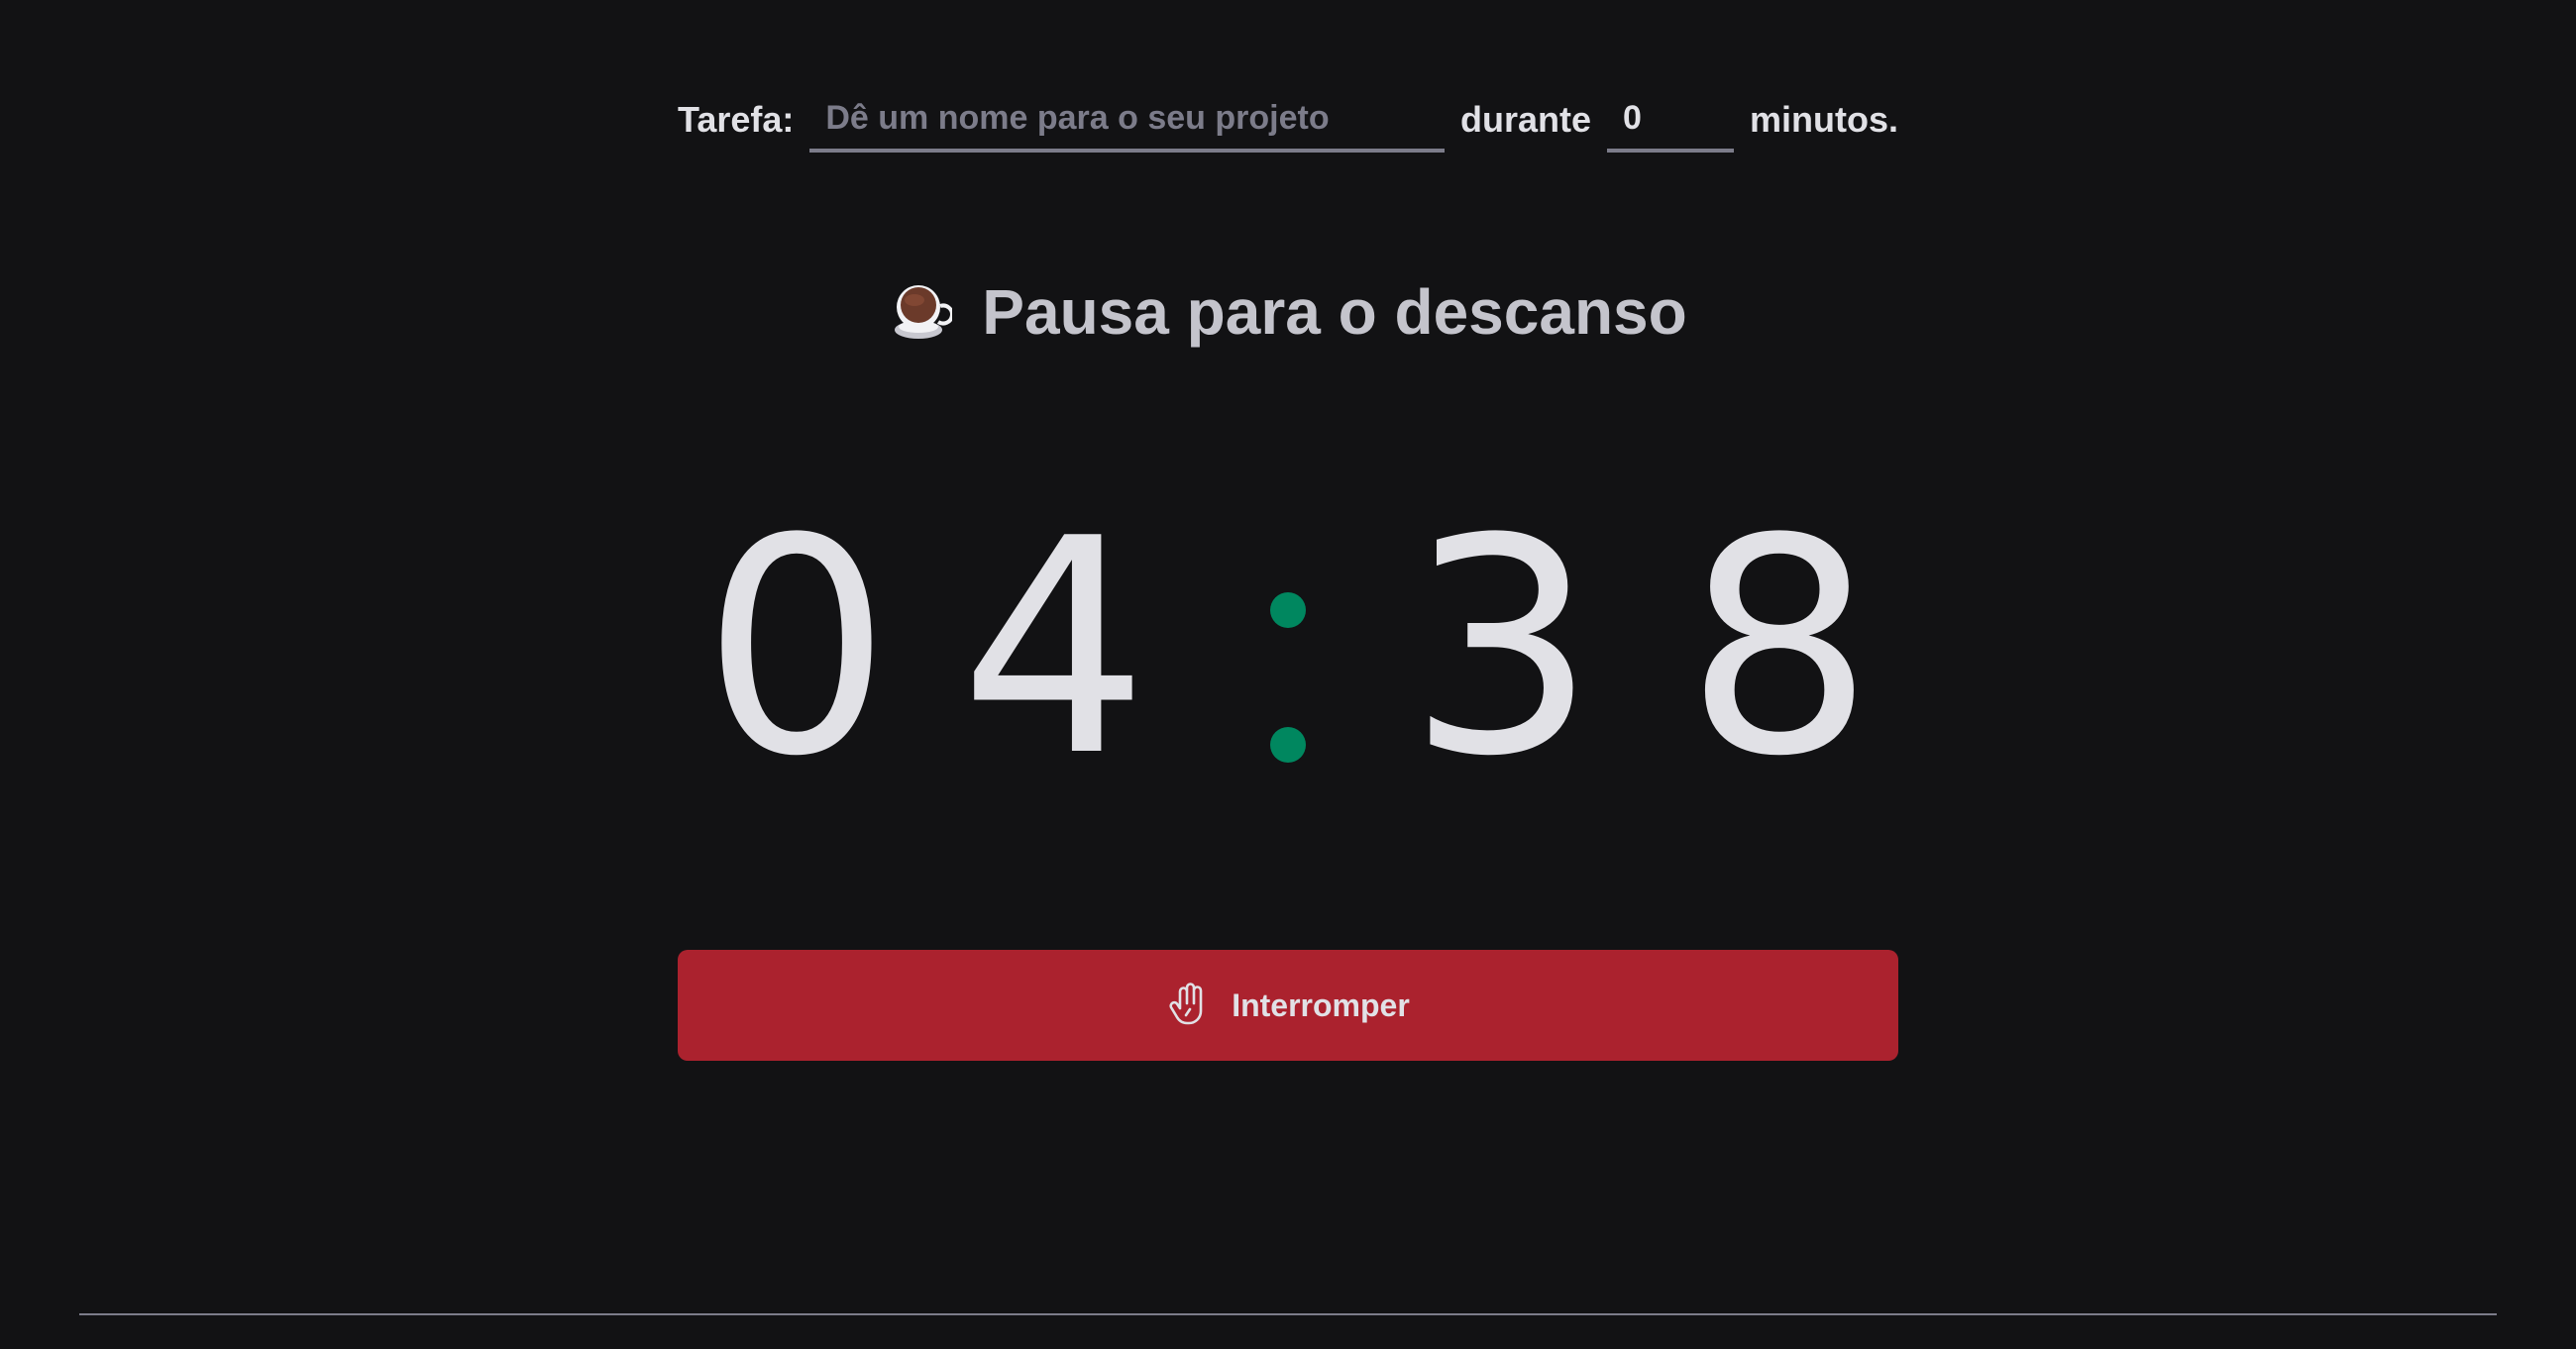 The image size is (2576, 1349). I want to click on task-name-input, so click(1127, 120).